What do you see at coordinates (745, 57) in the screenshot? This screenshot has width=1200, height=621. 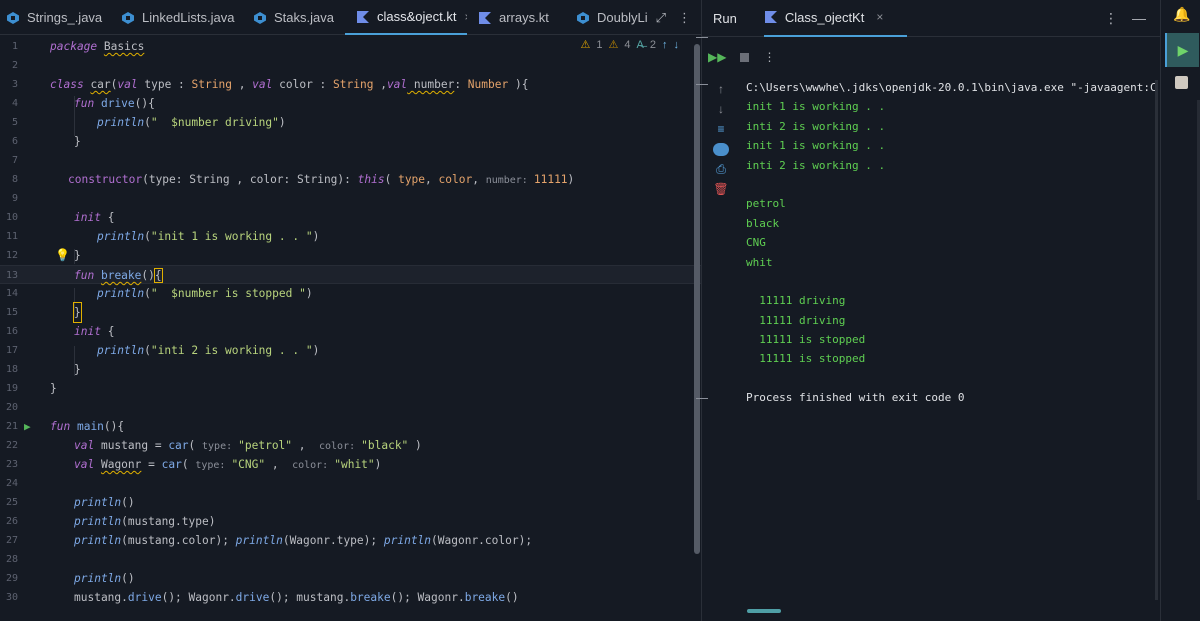 I see `stop-icon` at bounding box center [745, 57].